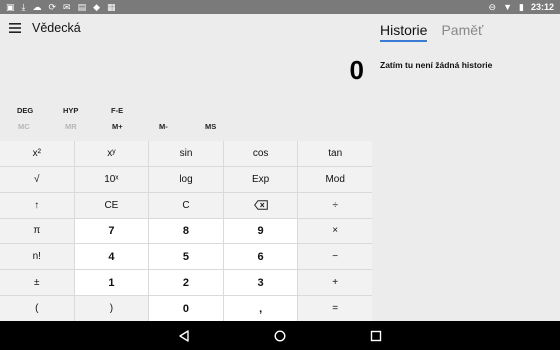 This screenshot has width=560, height=350. I want to click on exp-button: Exp, so click(260, 179).